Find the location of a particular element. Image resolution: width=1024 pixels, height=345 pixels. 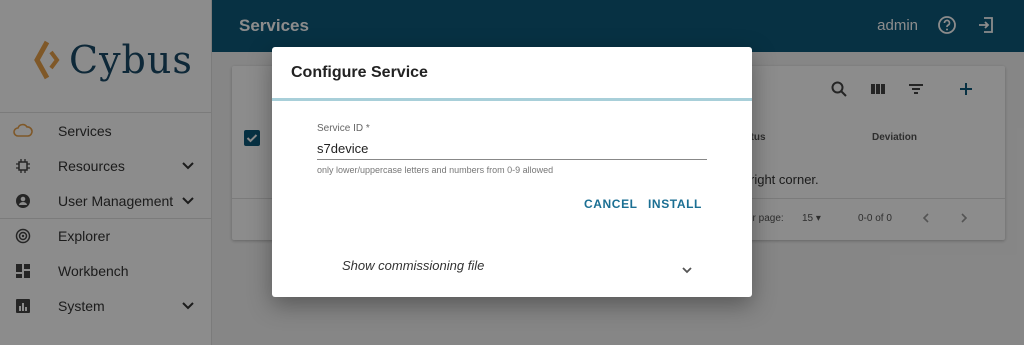

cancel-button: CANCEL is located at coordinates (611, 204).